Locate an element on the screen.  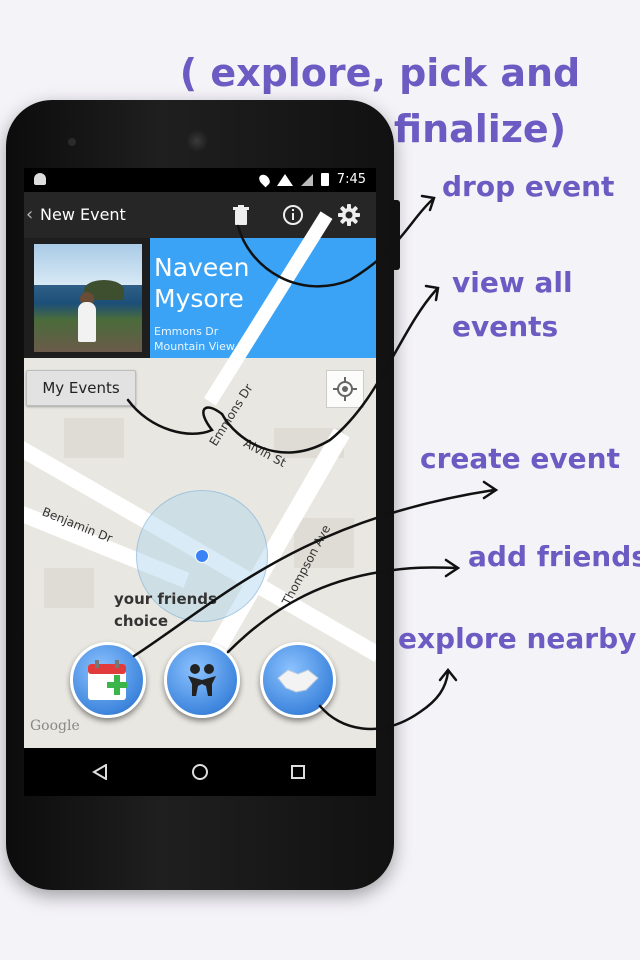
annotation-view-all-line2: events is located at coordinates (505, 326).